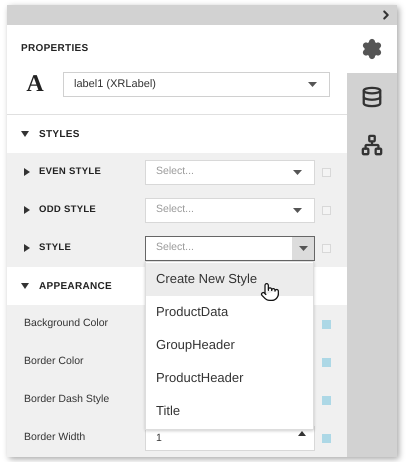  I want to click on property-label: ODD STYLE, so click(67, 209).